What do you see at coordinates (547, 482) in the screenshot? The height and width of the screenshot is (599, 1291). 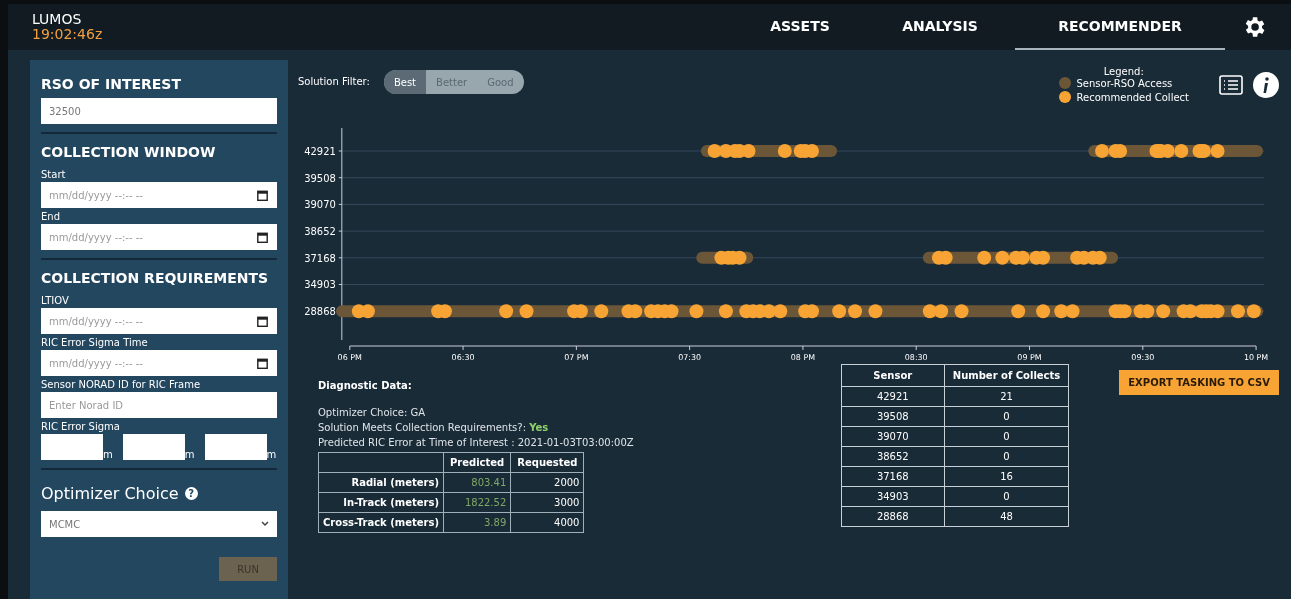 I see `table-cell: 2000` at bounding box center [547, 482].